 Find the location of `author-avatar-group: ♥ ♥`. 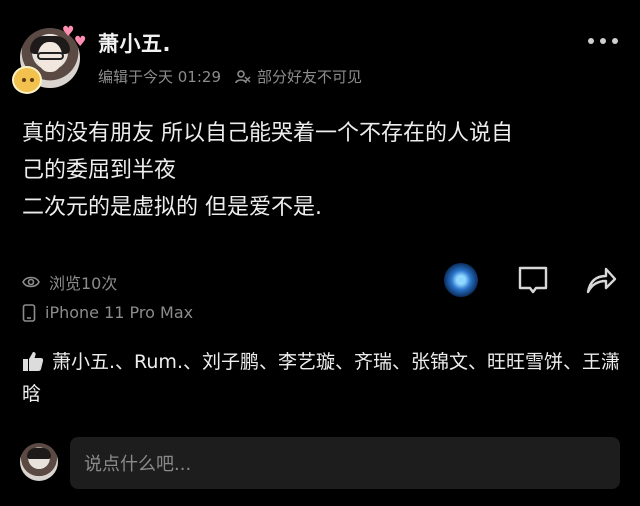

author-avatar-group: ♥ ♥ is located at coordinates (49, 60).